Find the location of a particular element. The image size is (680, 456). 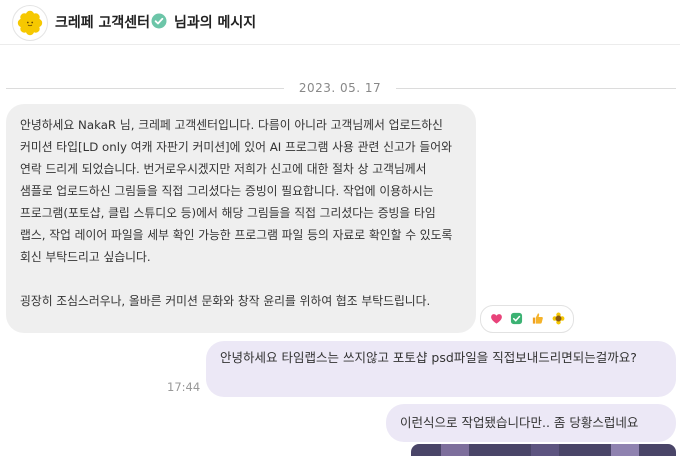

sunflower-logo-icon is located at coordinates (30, 23).